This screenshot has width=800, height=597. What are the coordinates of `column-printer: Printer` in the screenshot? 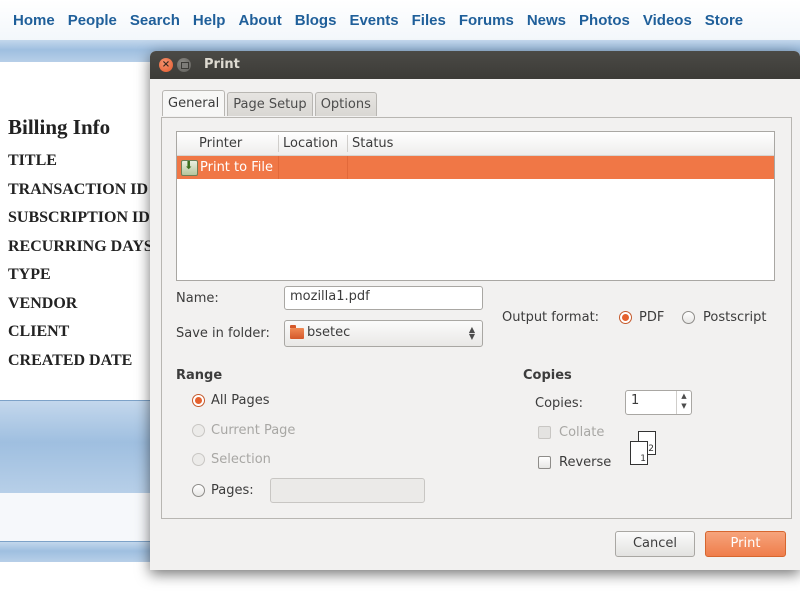 It's located at (220, 143).